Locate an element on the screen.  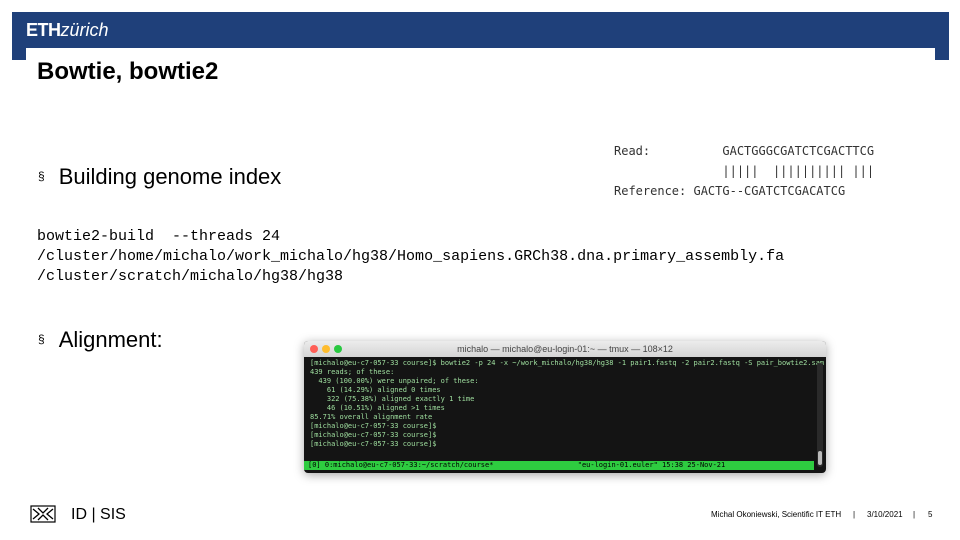
terminal-line: 46 (10.51%) aligned >1 times is located at coordinates (377, 408).